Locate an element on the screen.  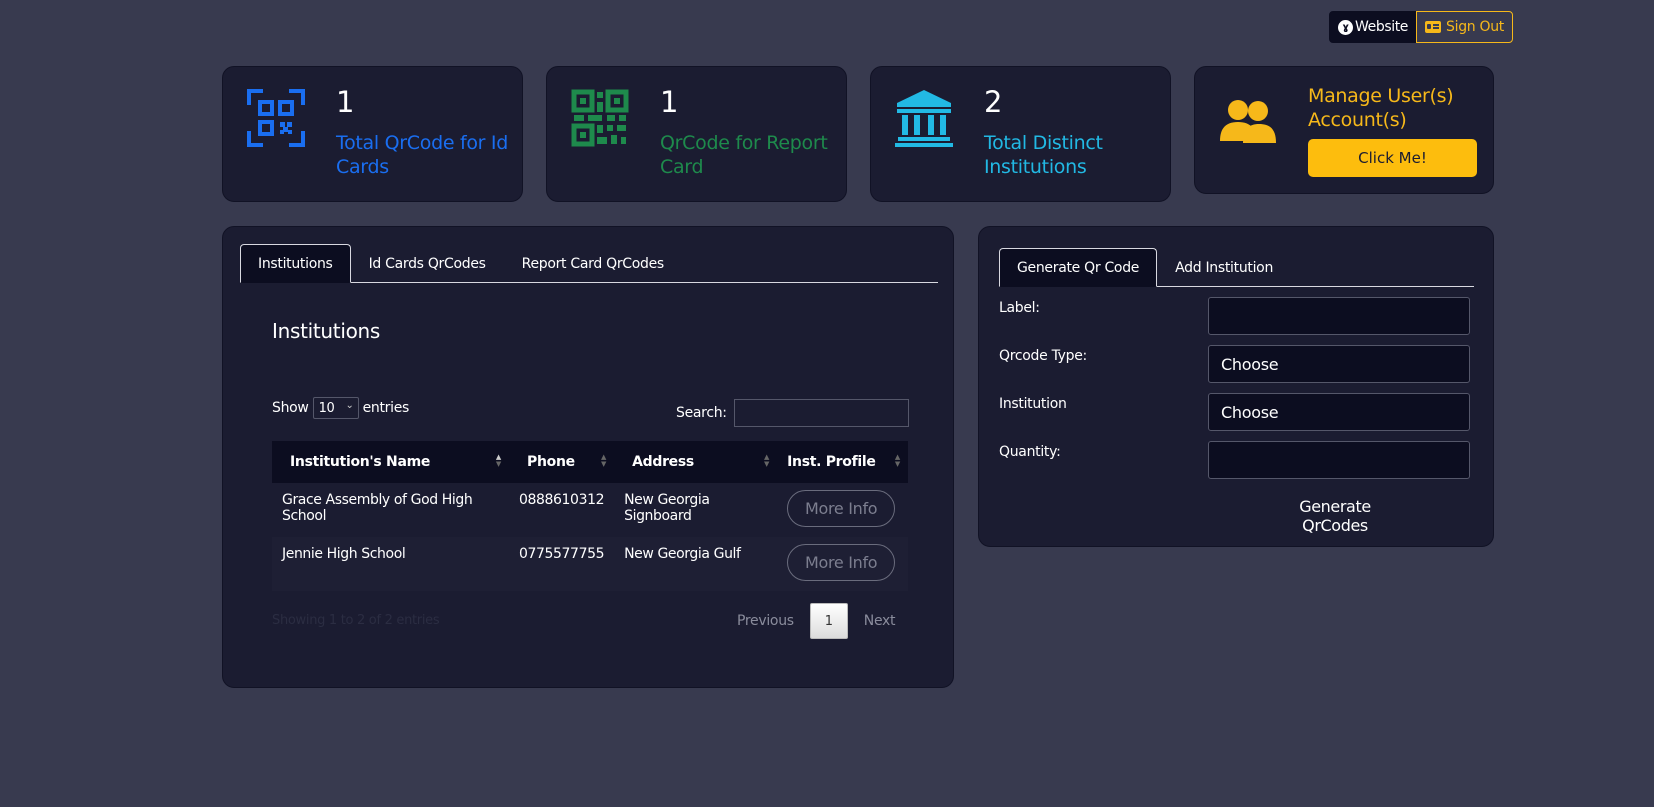
cell-phone: 0775577755 is located at coordinates (562, 554).